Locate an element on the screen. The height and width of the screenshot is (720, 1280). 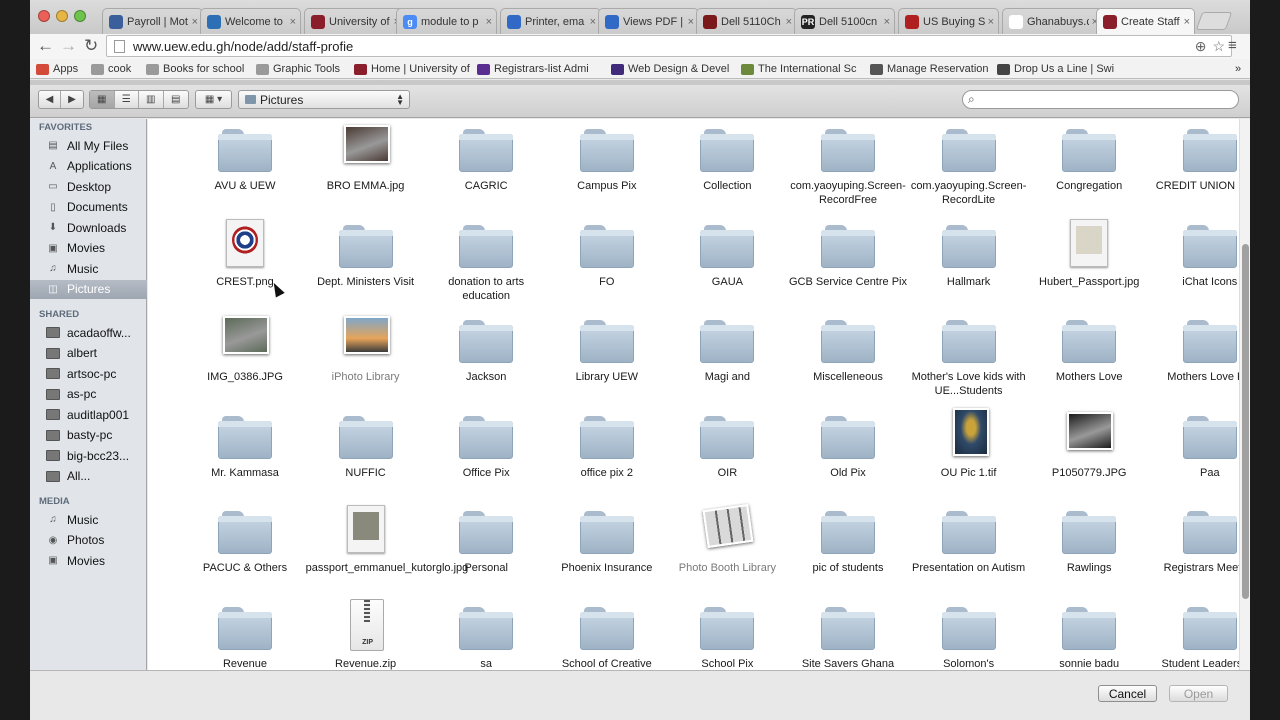
sidebar-item-all-my-files: ▤ All My Files is located at coordinates (88, 145).